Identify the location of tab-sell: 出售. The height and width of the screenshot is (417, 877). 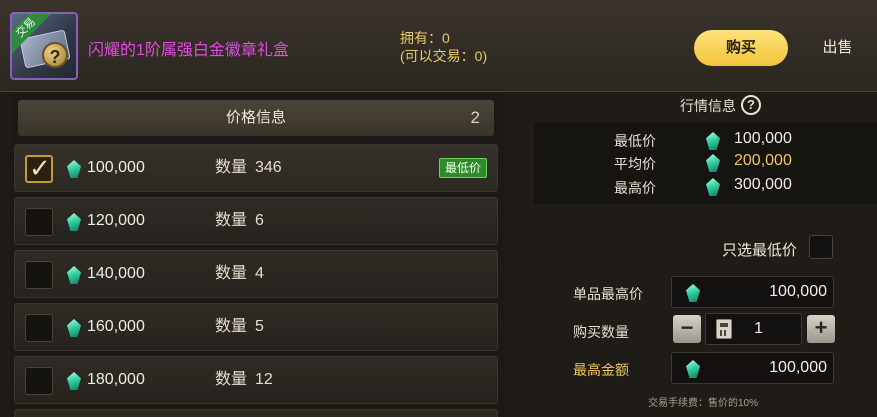
(837, 48).